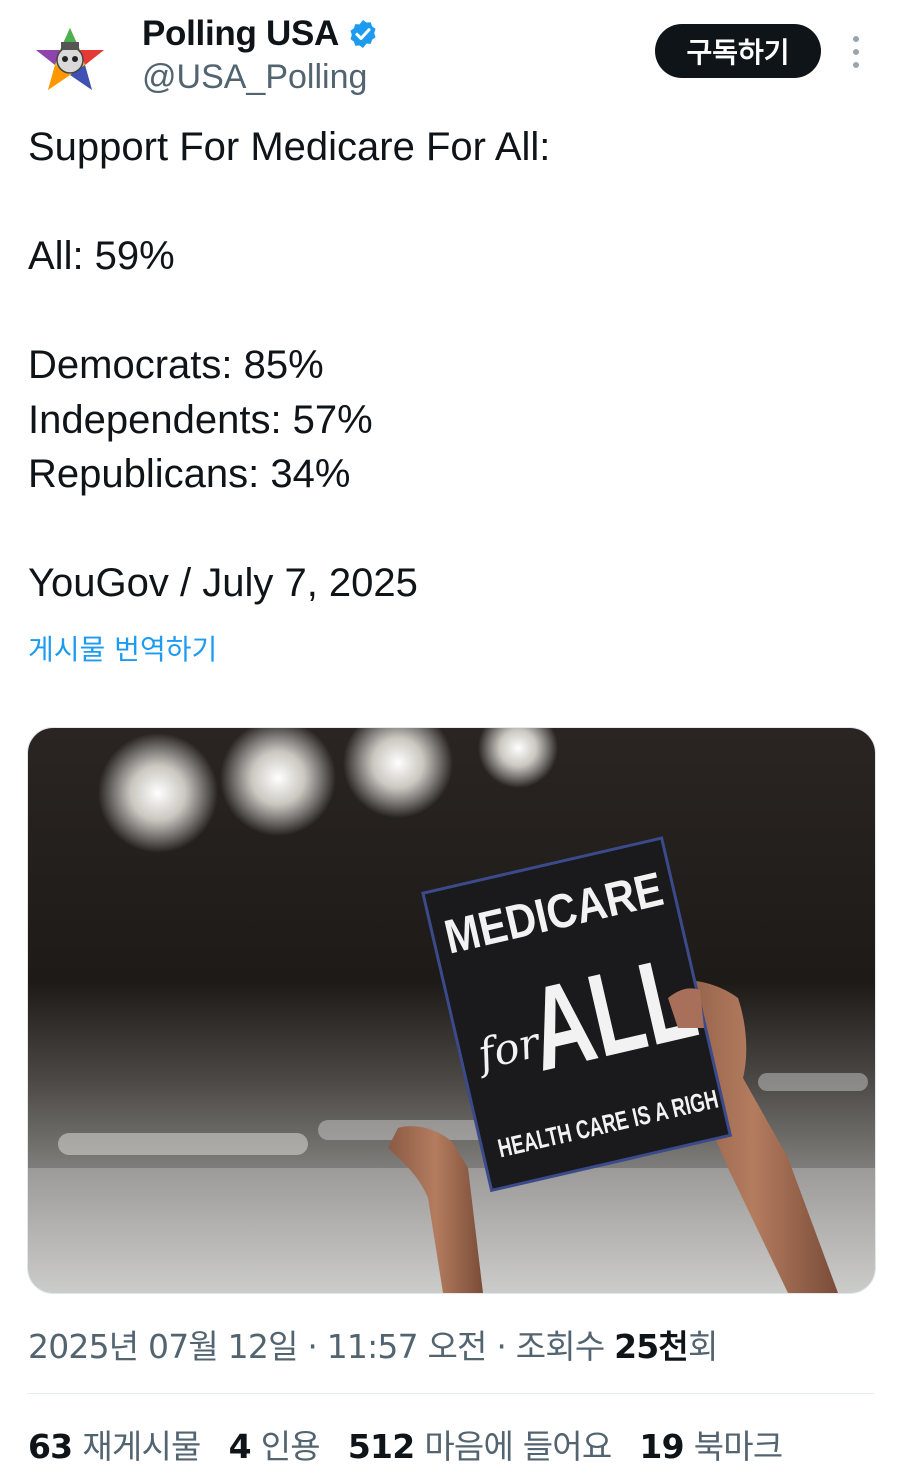  I want to click on post-header: Polling USA @USA_Polling 구독하기, so click(450, 55).